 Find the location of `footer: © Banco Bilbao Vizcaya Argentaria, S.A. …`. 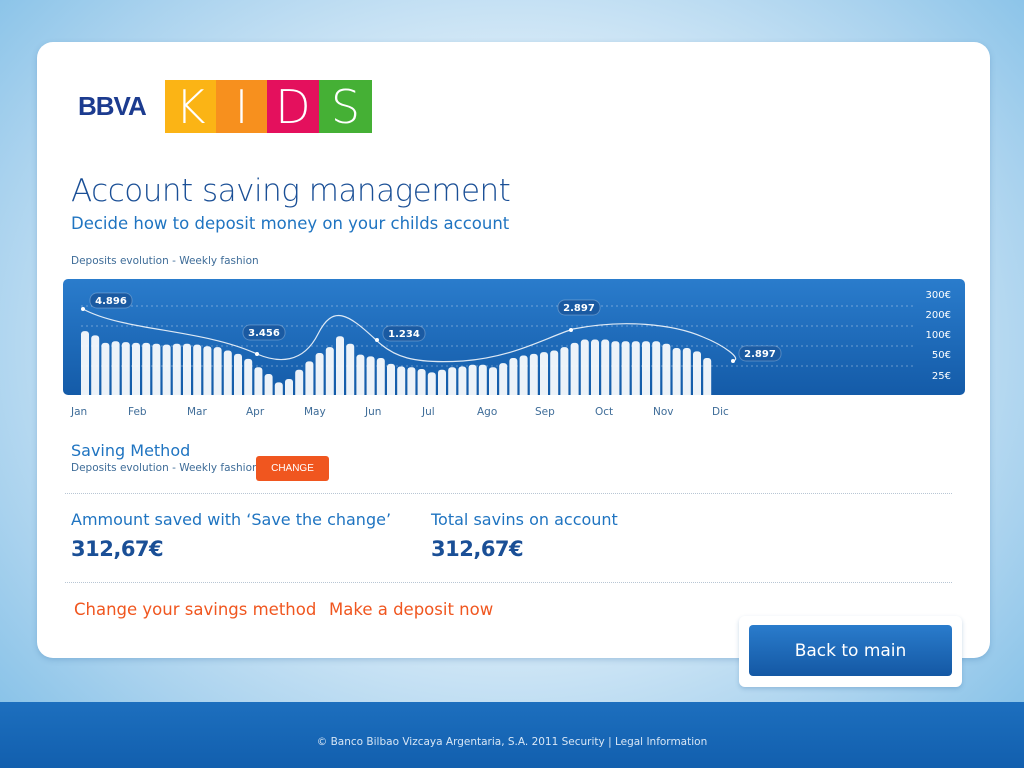

footer: © Banco Bilbao Vizcaya Argentaria, S.A. … is located at coordinates (512, 735).